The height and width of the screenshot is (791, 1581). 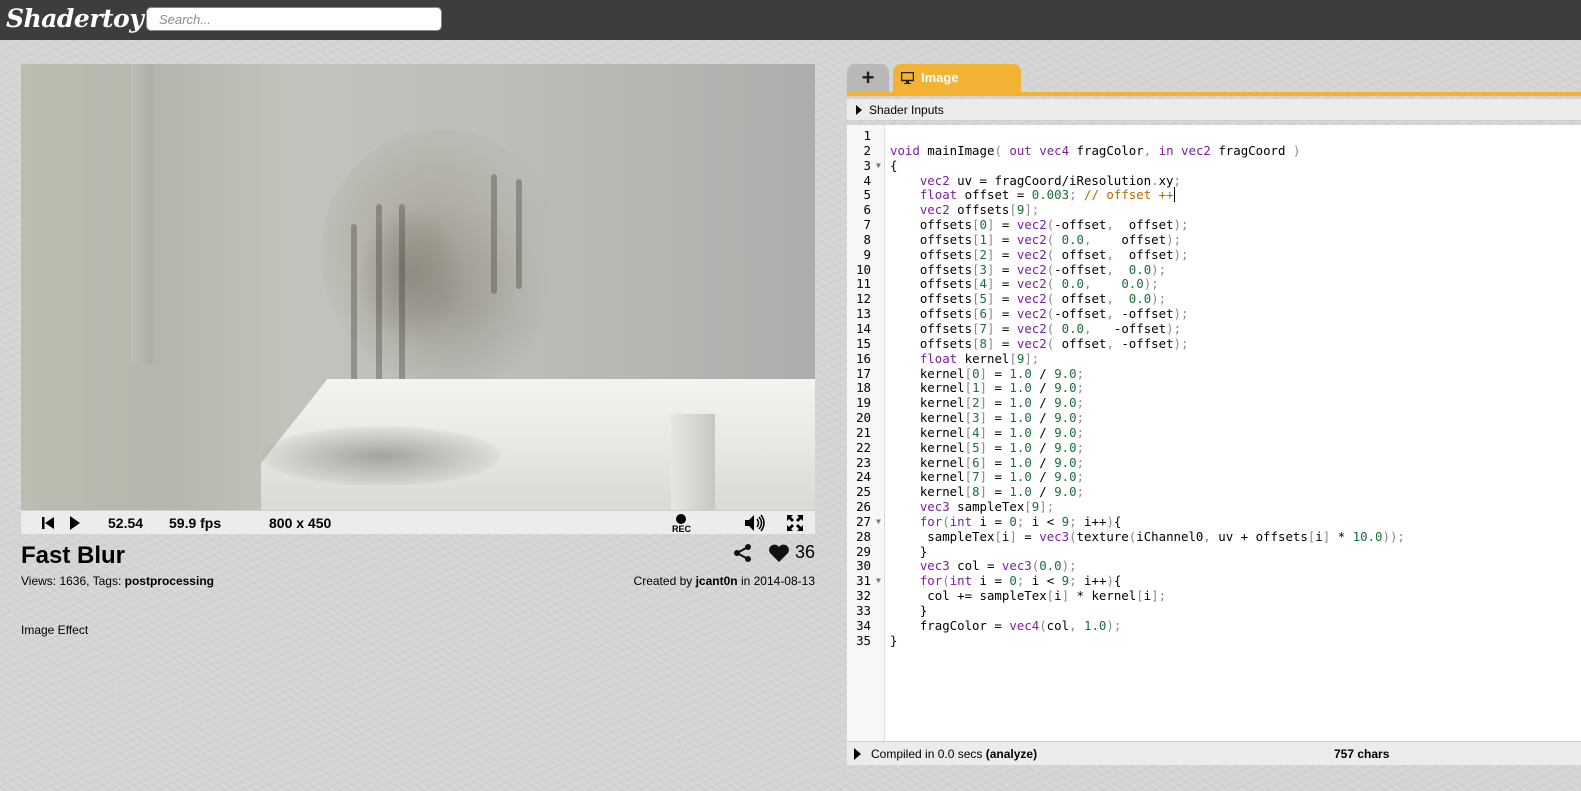 I want to click on created-by: Created by jcant0n in 2014-08-13, so click(x=724, y=581).